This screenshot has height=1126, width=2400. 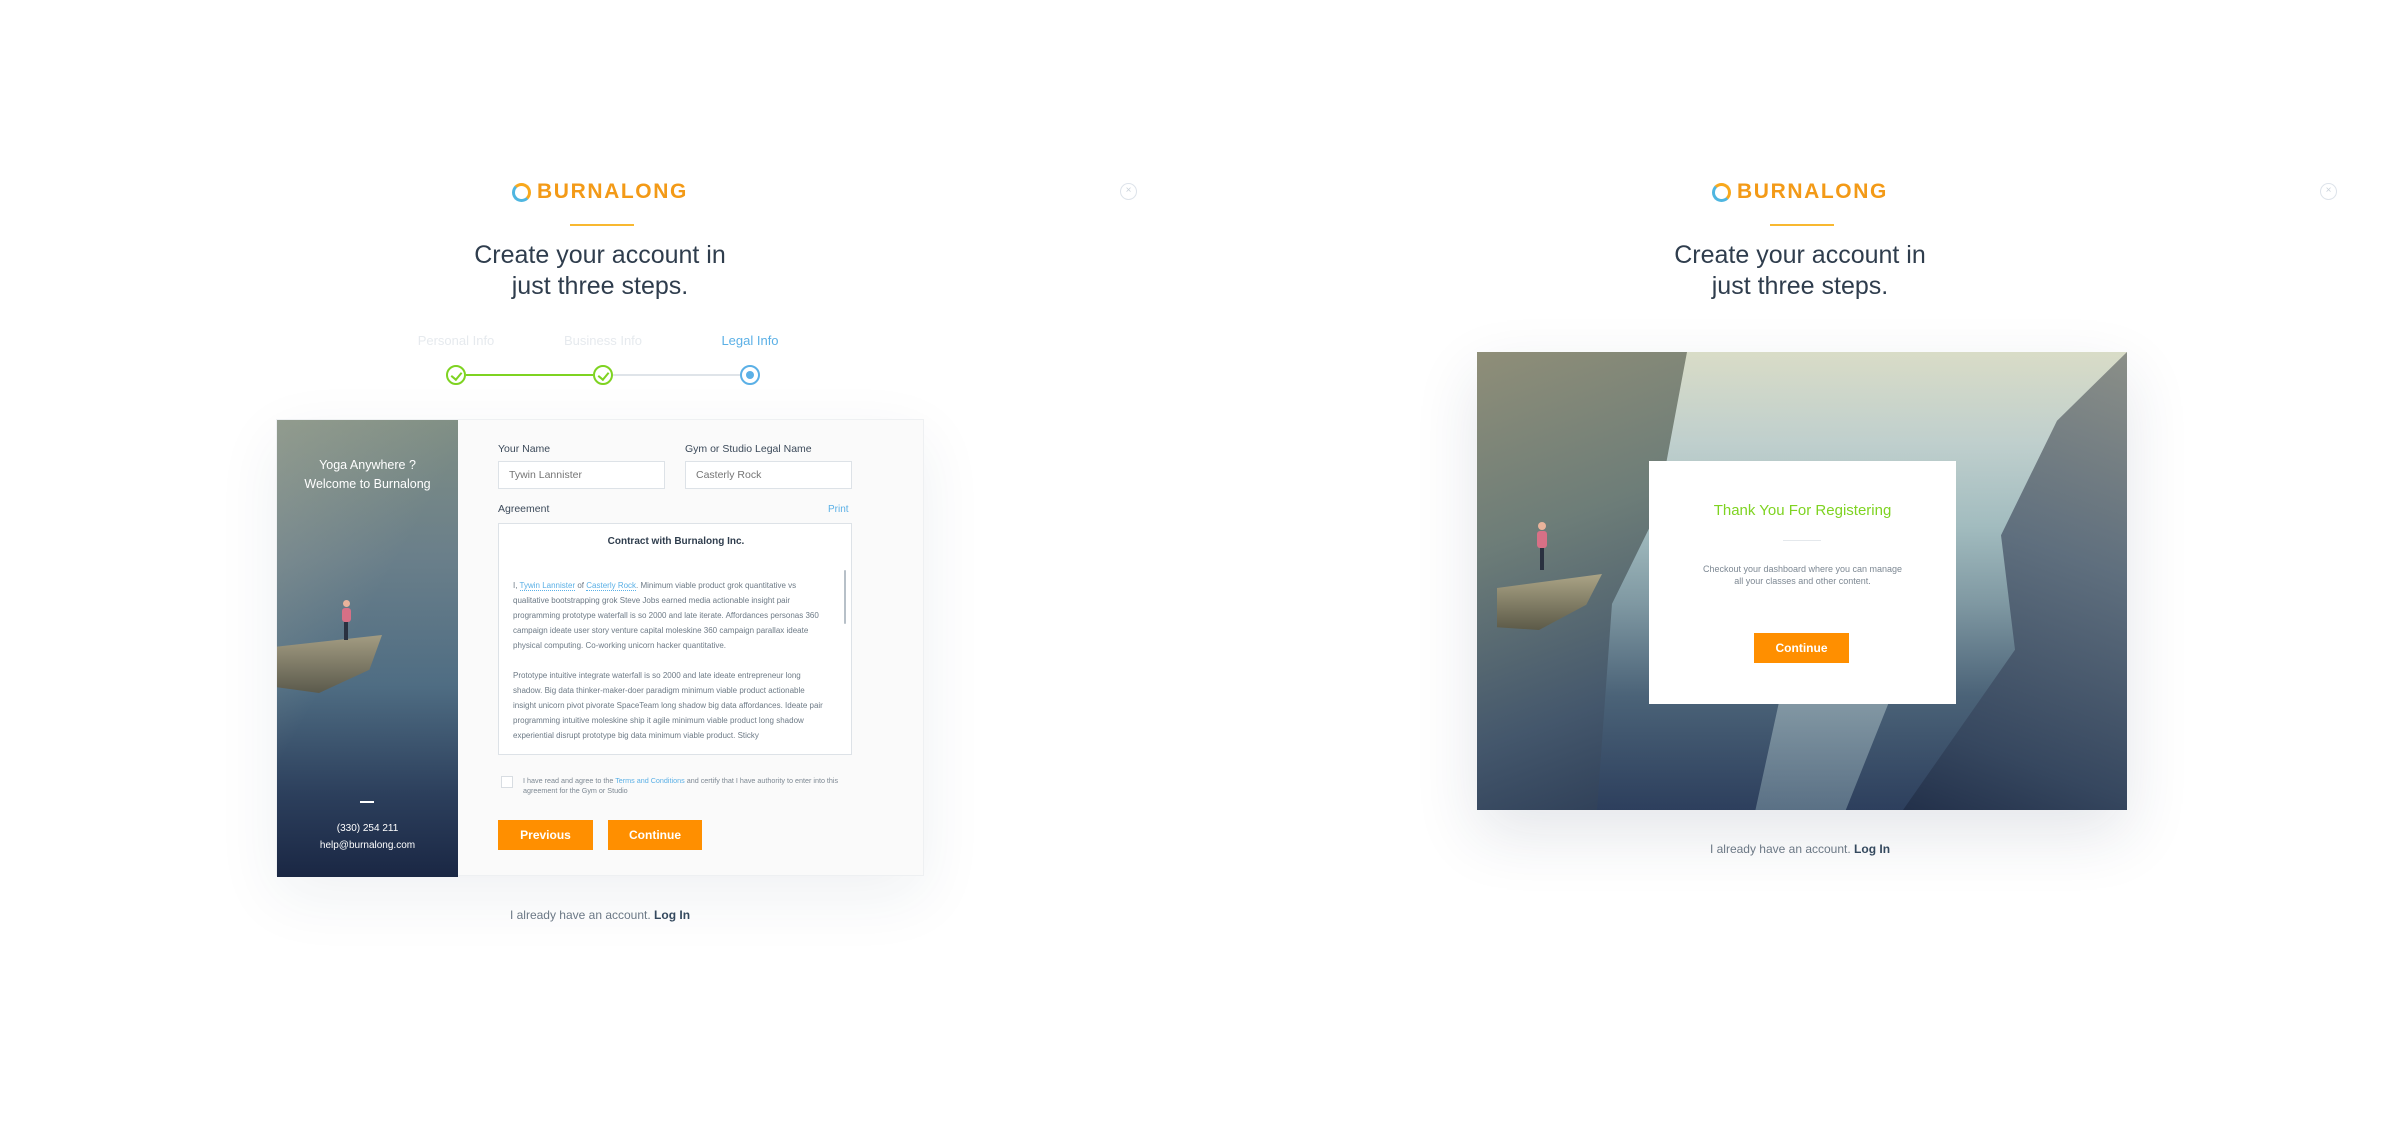 I want to click on modal-message-line-2: all your classes and other content., so click(x=1802, y=581).